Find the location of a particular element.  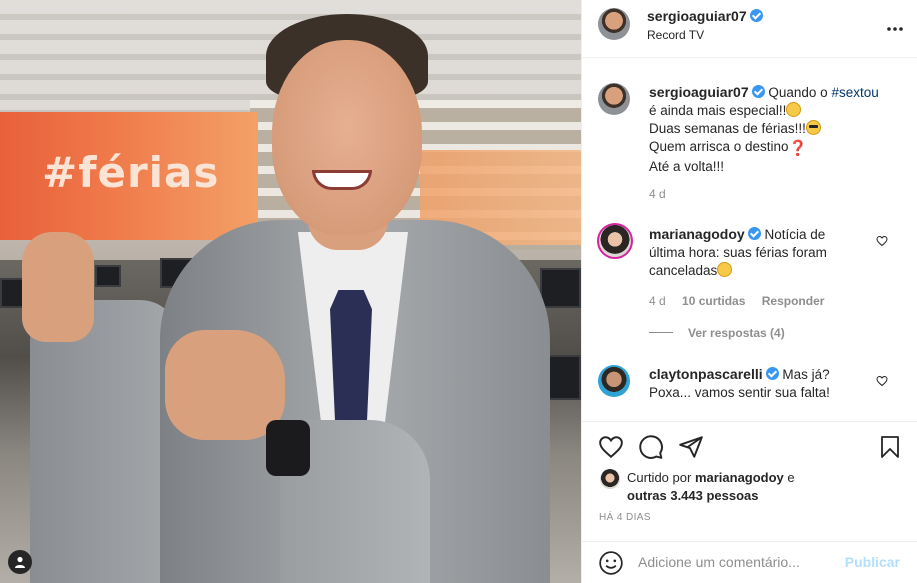

smile-emoji-icon is located at coordinates (794, 109).